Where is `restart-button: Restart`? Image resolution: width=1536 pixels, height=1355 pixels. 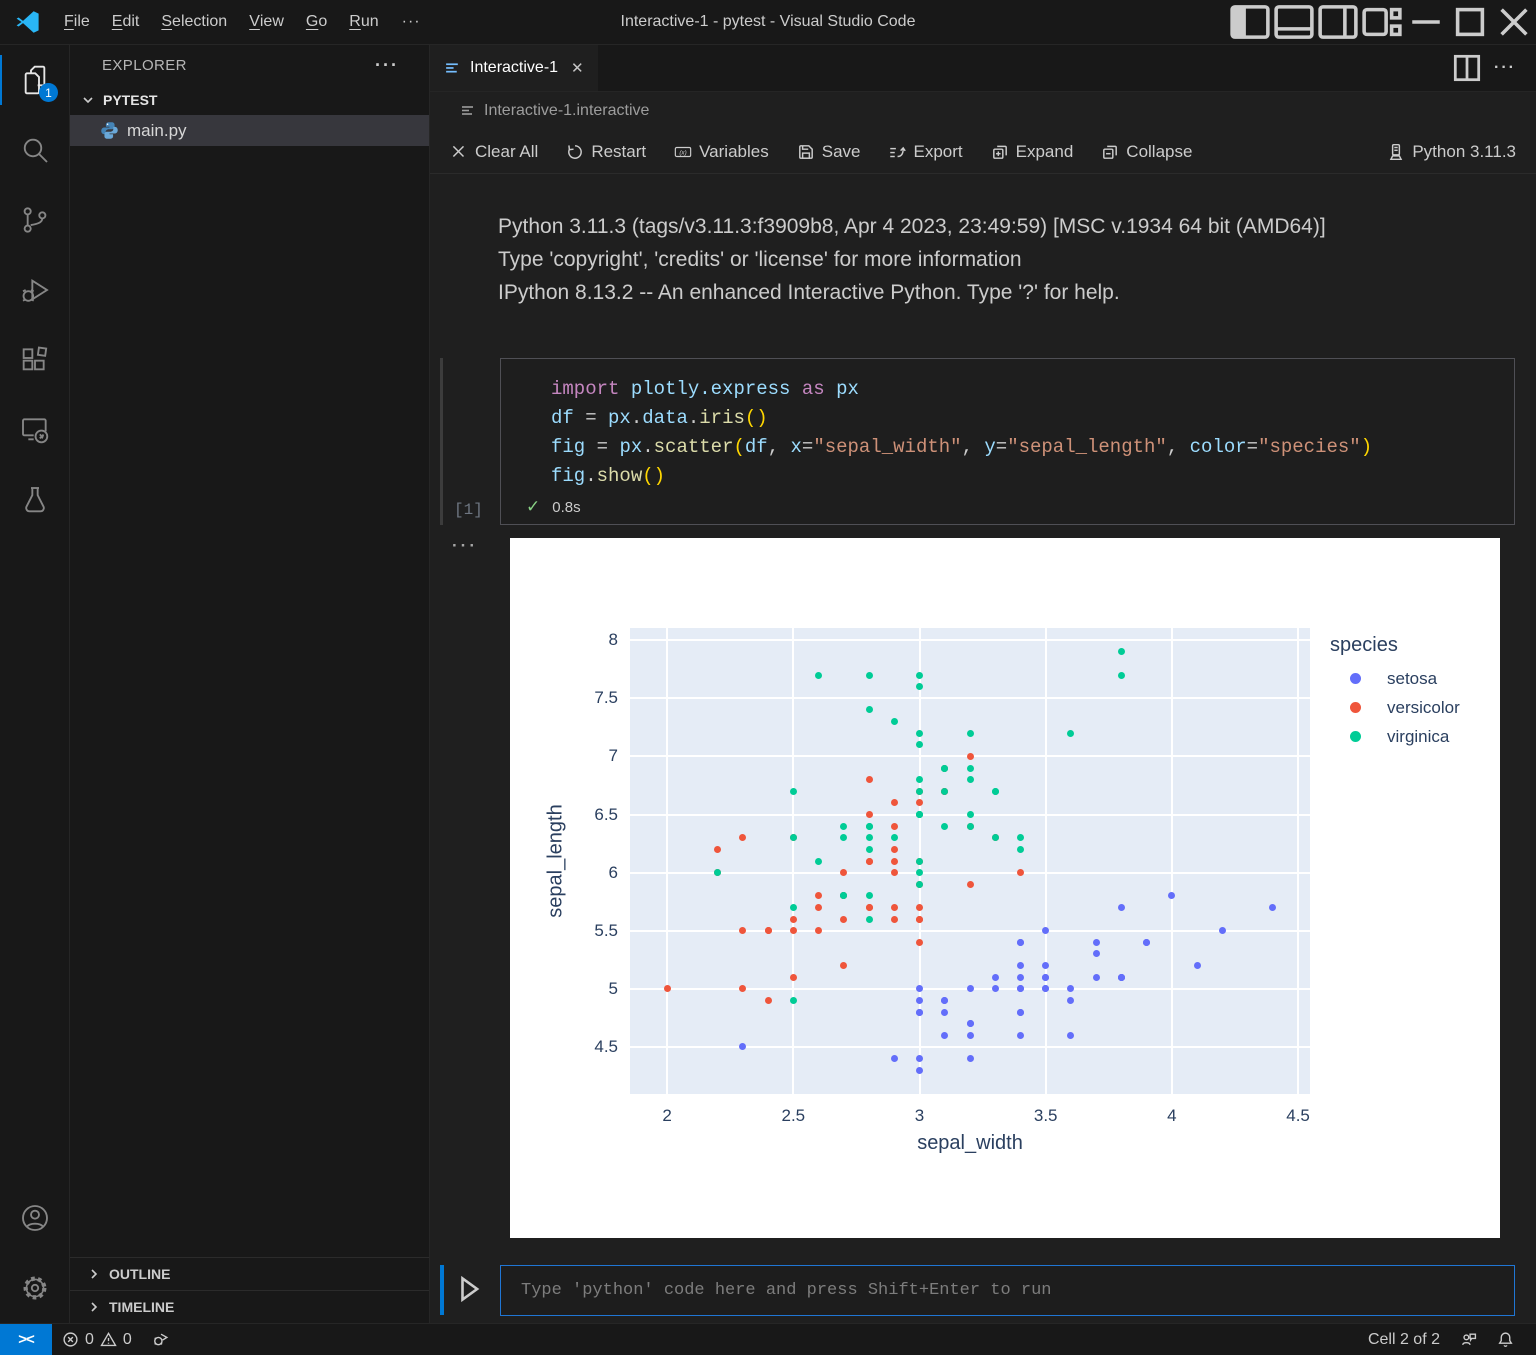
restart-button: Restart is located at coordinates (606, 152).